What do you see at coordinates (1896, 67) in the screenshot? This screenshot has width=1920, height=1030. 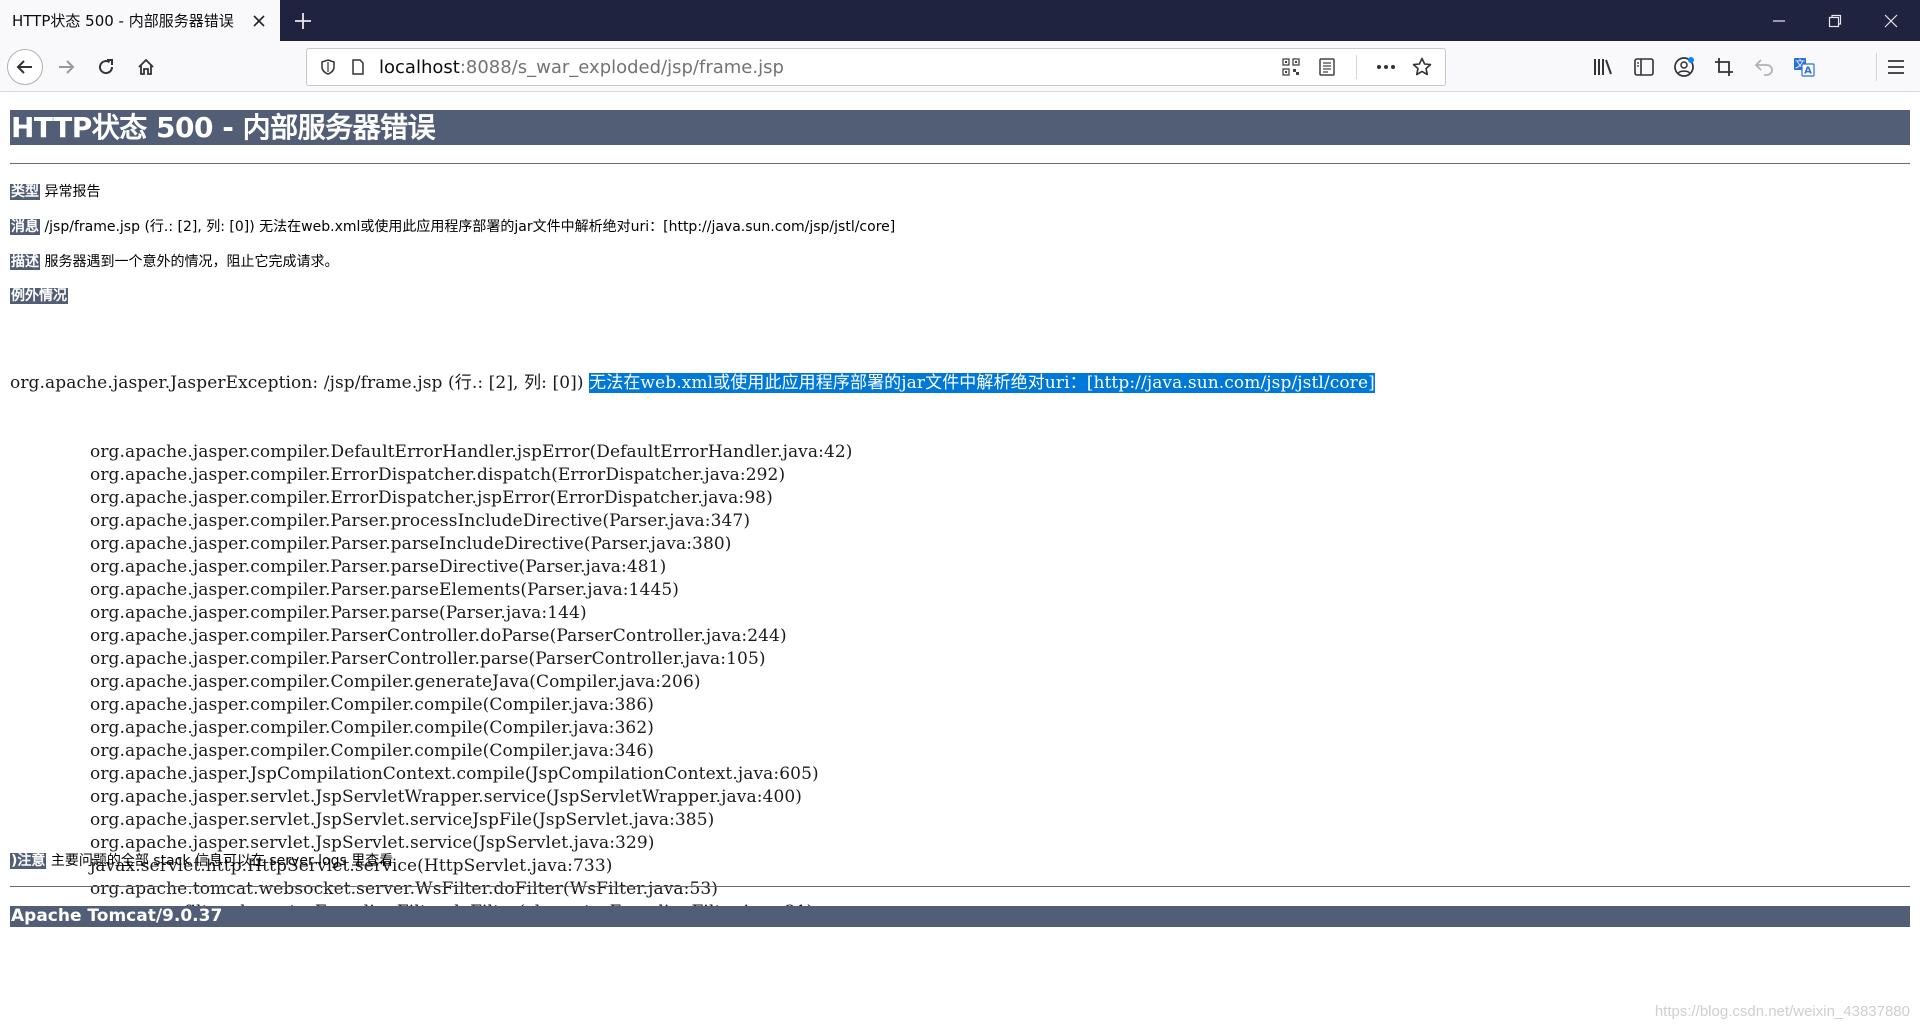 I see `hamburger-menu-icon` at bounding box center [1896, 67].